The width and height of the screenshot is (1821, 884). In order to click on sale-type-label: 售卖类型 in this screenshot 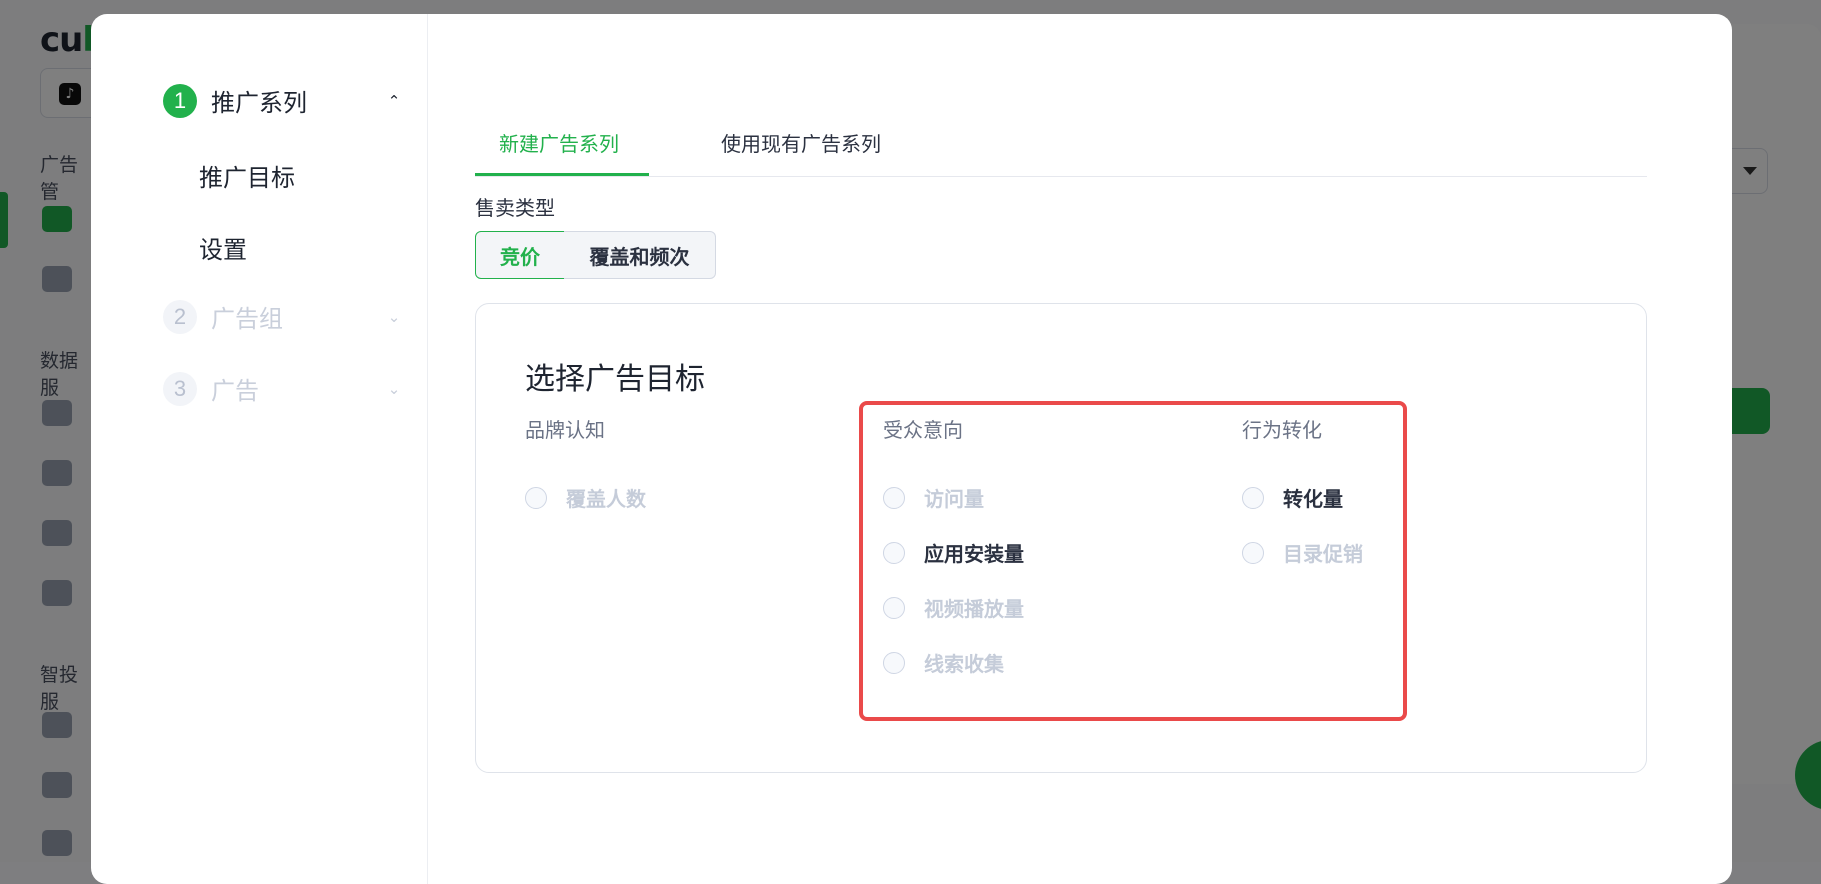, I will do `click(515, 208)`.